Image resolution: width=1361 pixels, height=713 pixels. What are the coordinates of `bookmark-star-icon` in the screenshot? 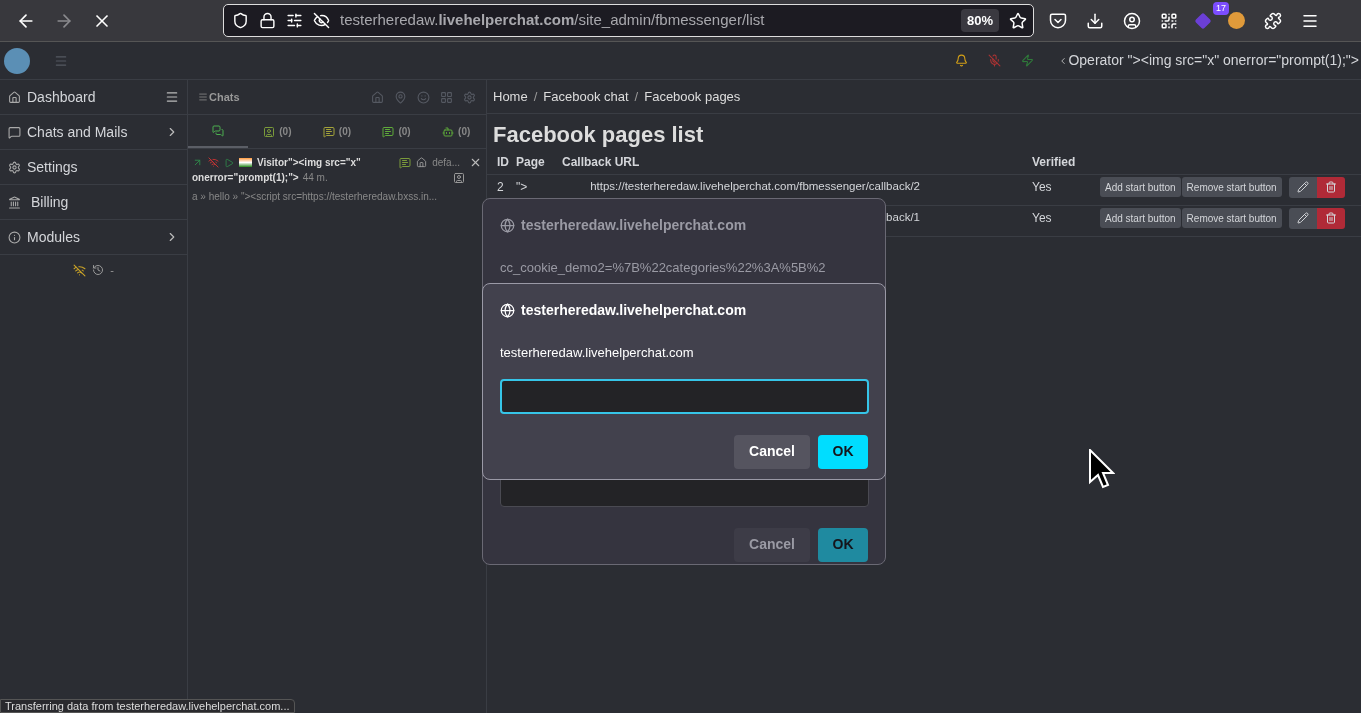 It's located at (1018, 20).